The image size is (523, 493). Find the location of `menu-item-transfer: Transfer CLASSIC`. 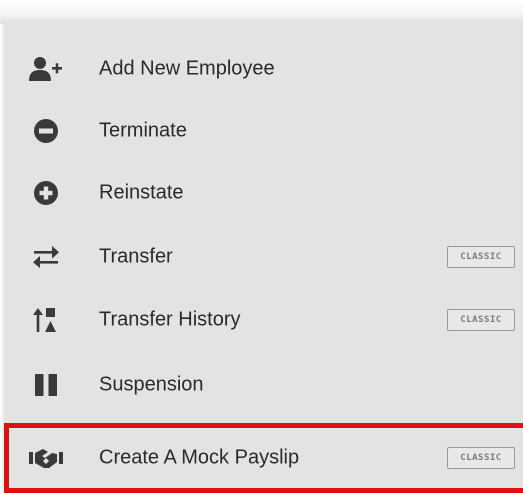

menu-item-transfer: Transfer CLASSIC is located at coordinates (263, 257).